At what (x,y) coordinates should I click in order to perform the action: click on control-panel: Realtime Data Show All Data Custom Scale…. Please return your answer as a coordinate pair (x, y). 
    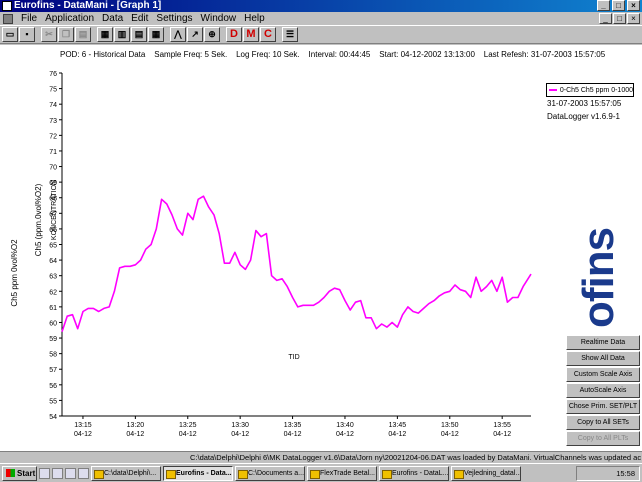
    Looking at the image, I should click on (603, 391).